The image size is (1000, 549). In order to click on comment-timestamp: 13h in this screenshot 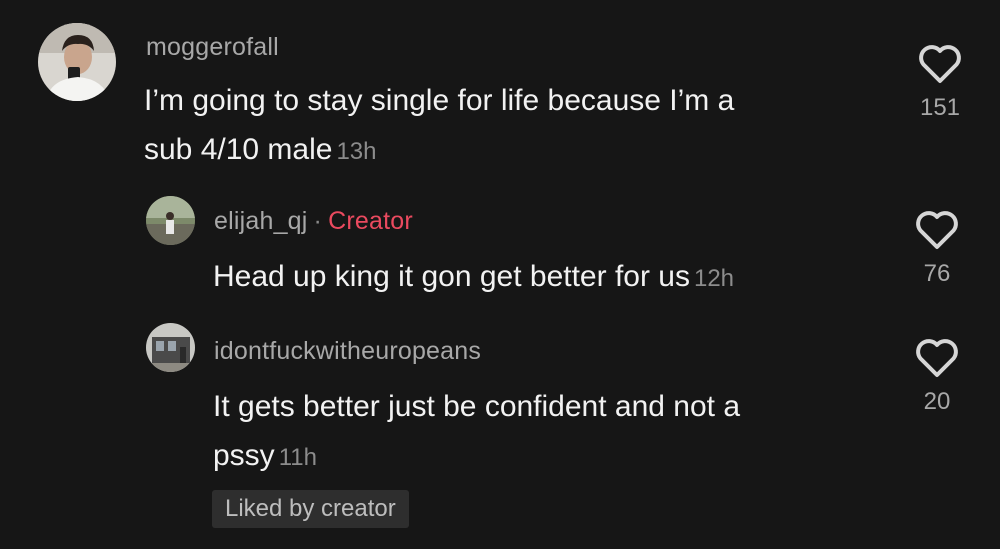, I will do `click(356, 151)`.